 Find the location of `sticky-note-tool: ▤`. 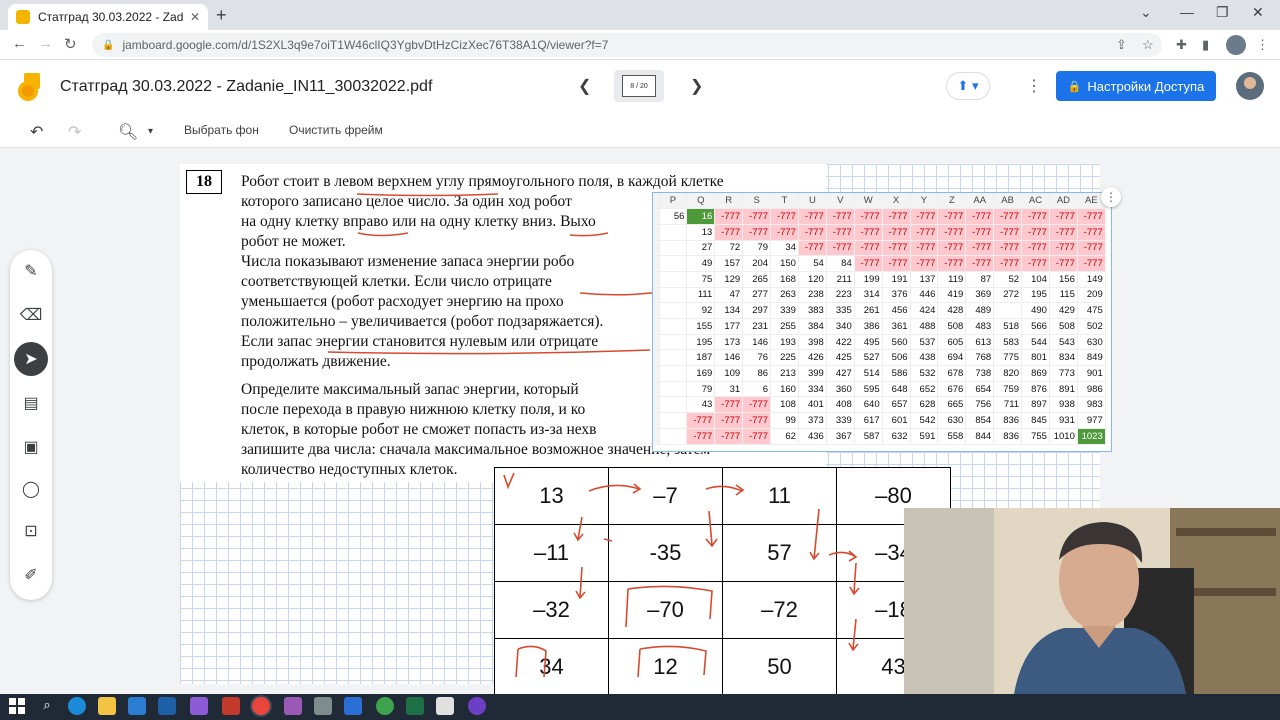

sticky-note-tool: ▤ is located at coordinates (31, 403).